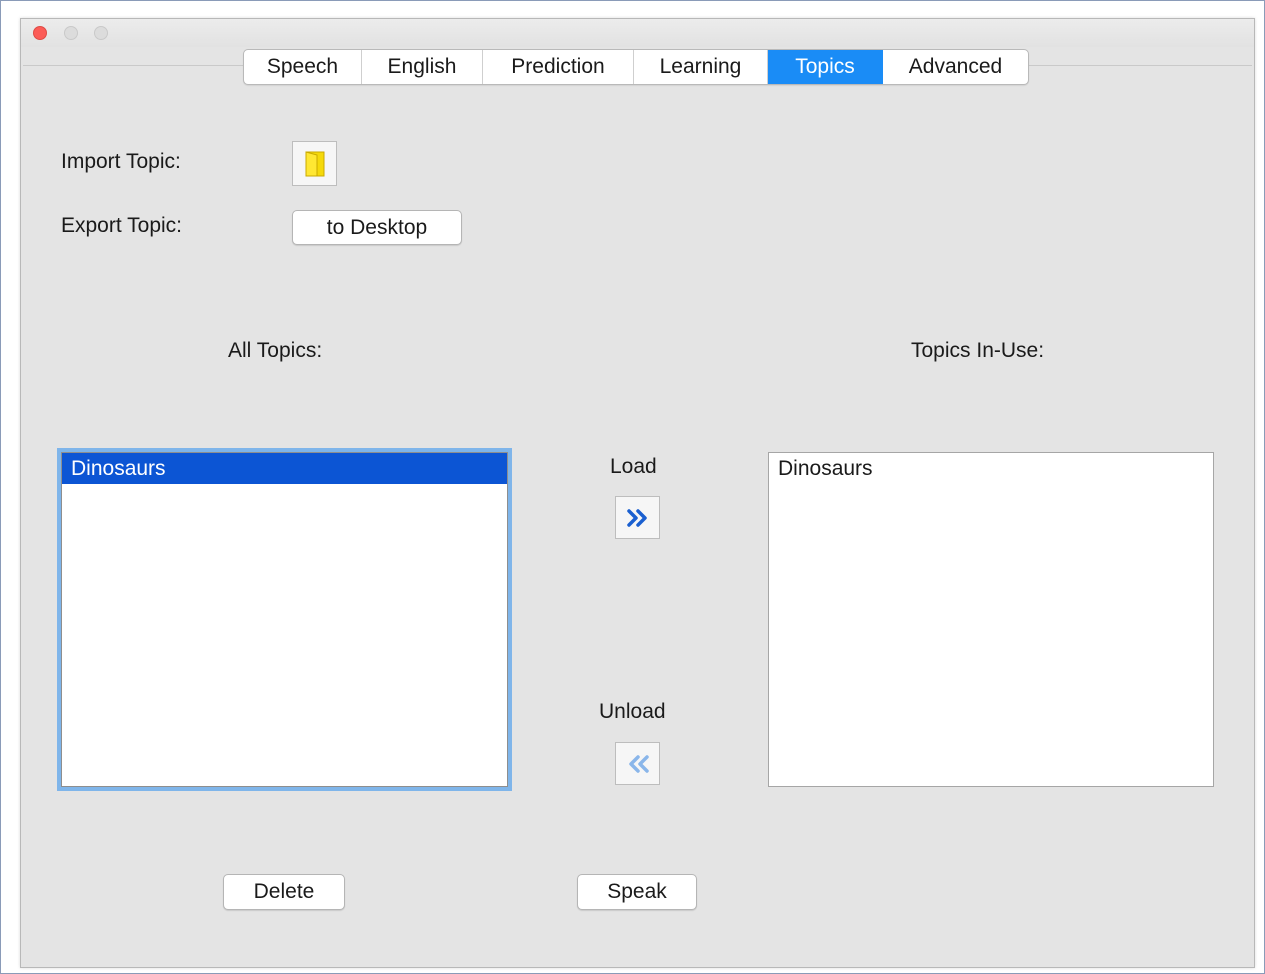 The width and height of the screenshot is (1265, 974). I want to click on tab-advanced: Advanced, so click(955, 67).